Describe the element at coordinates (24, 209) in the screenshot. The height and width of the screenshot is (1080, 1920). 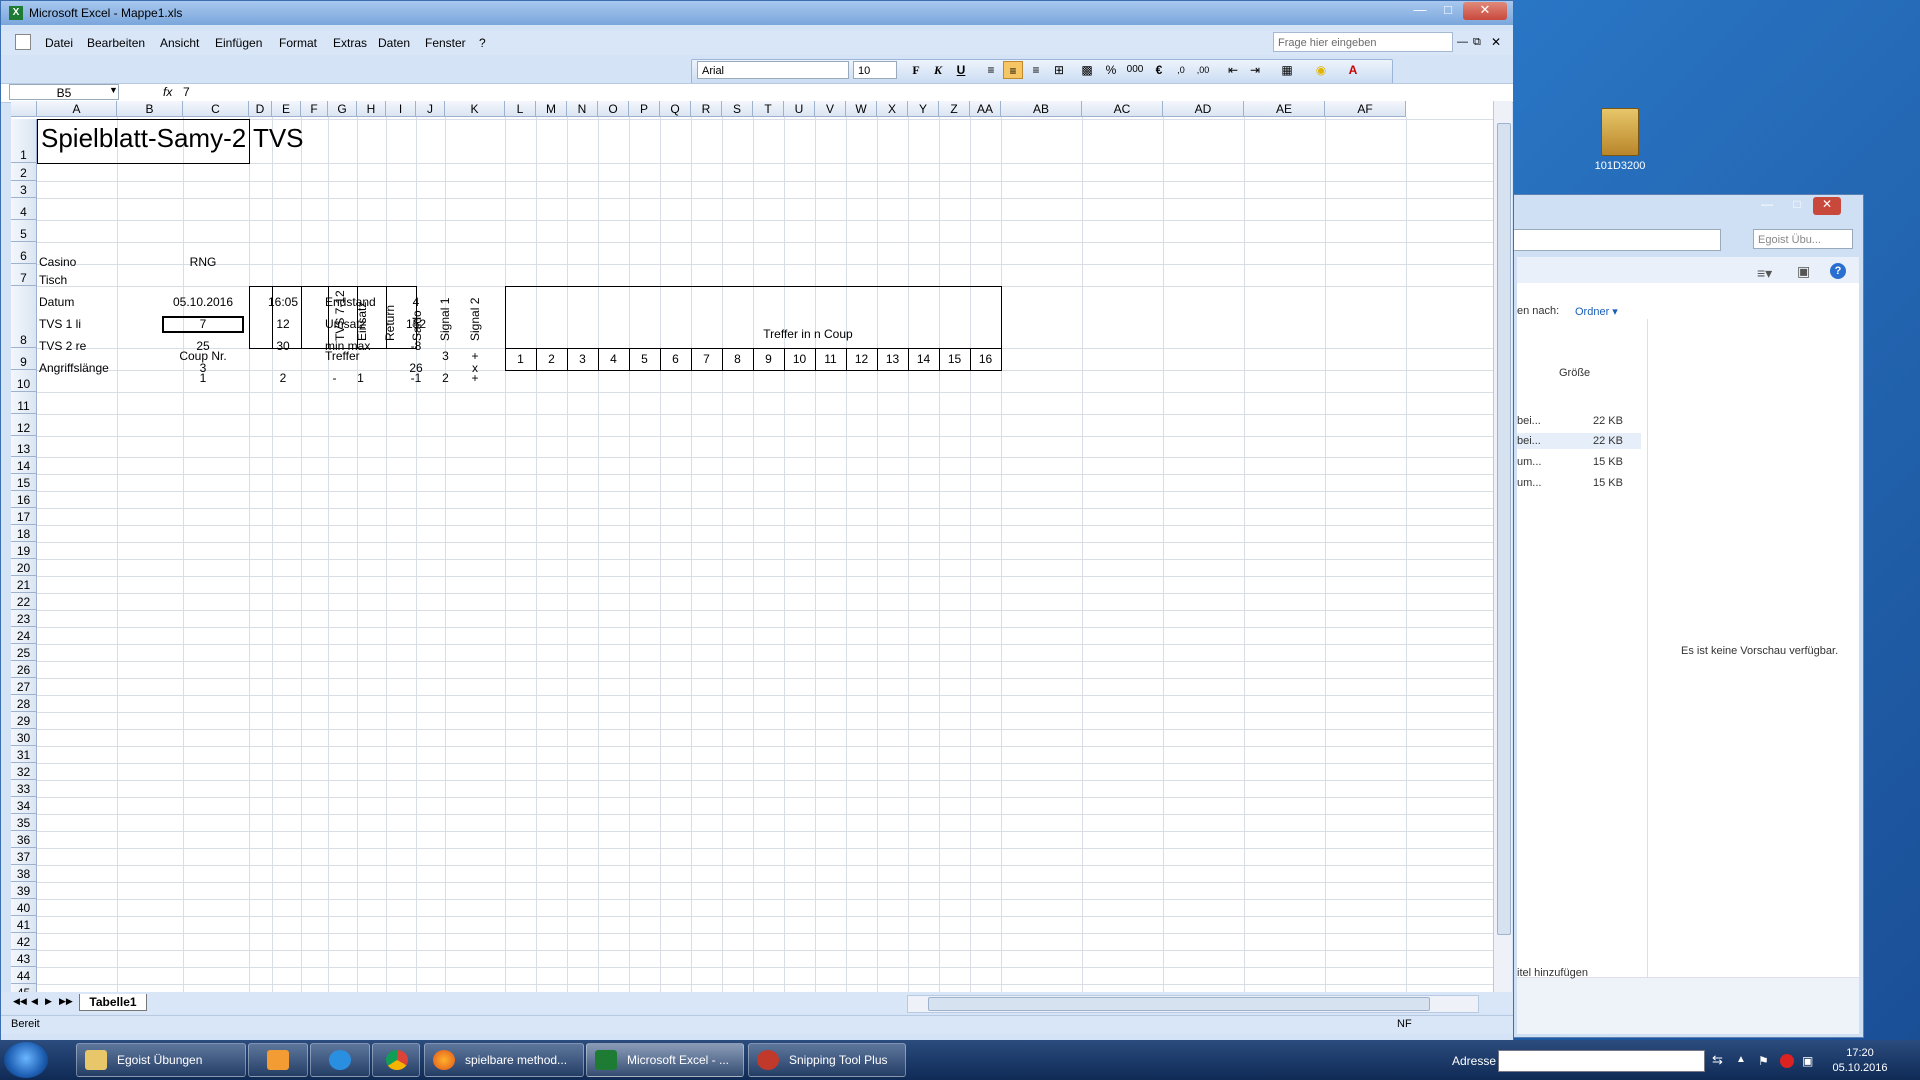
I see `row-header-4: 4` at that location.